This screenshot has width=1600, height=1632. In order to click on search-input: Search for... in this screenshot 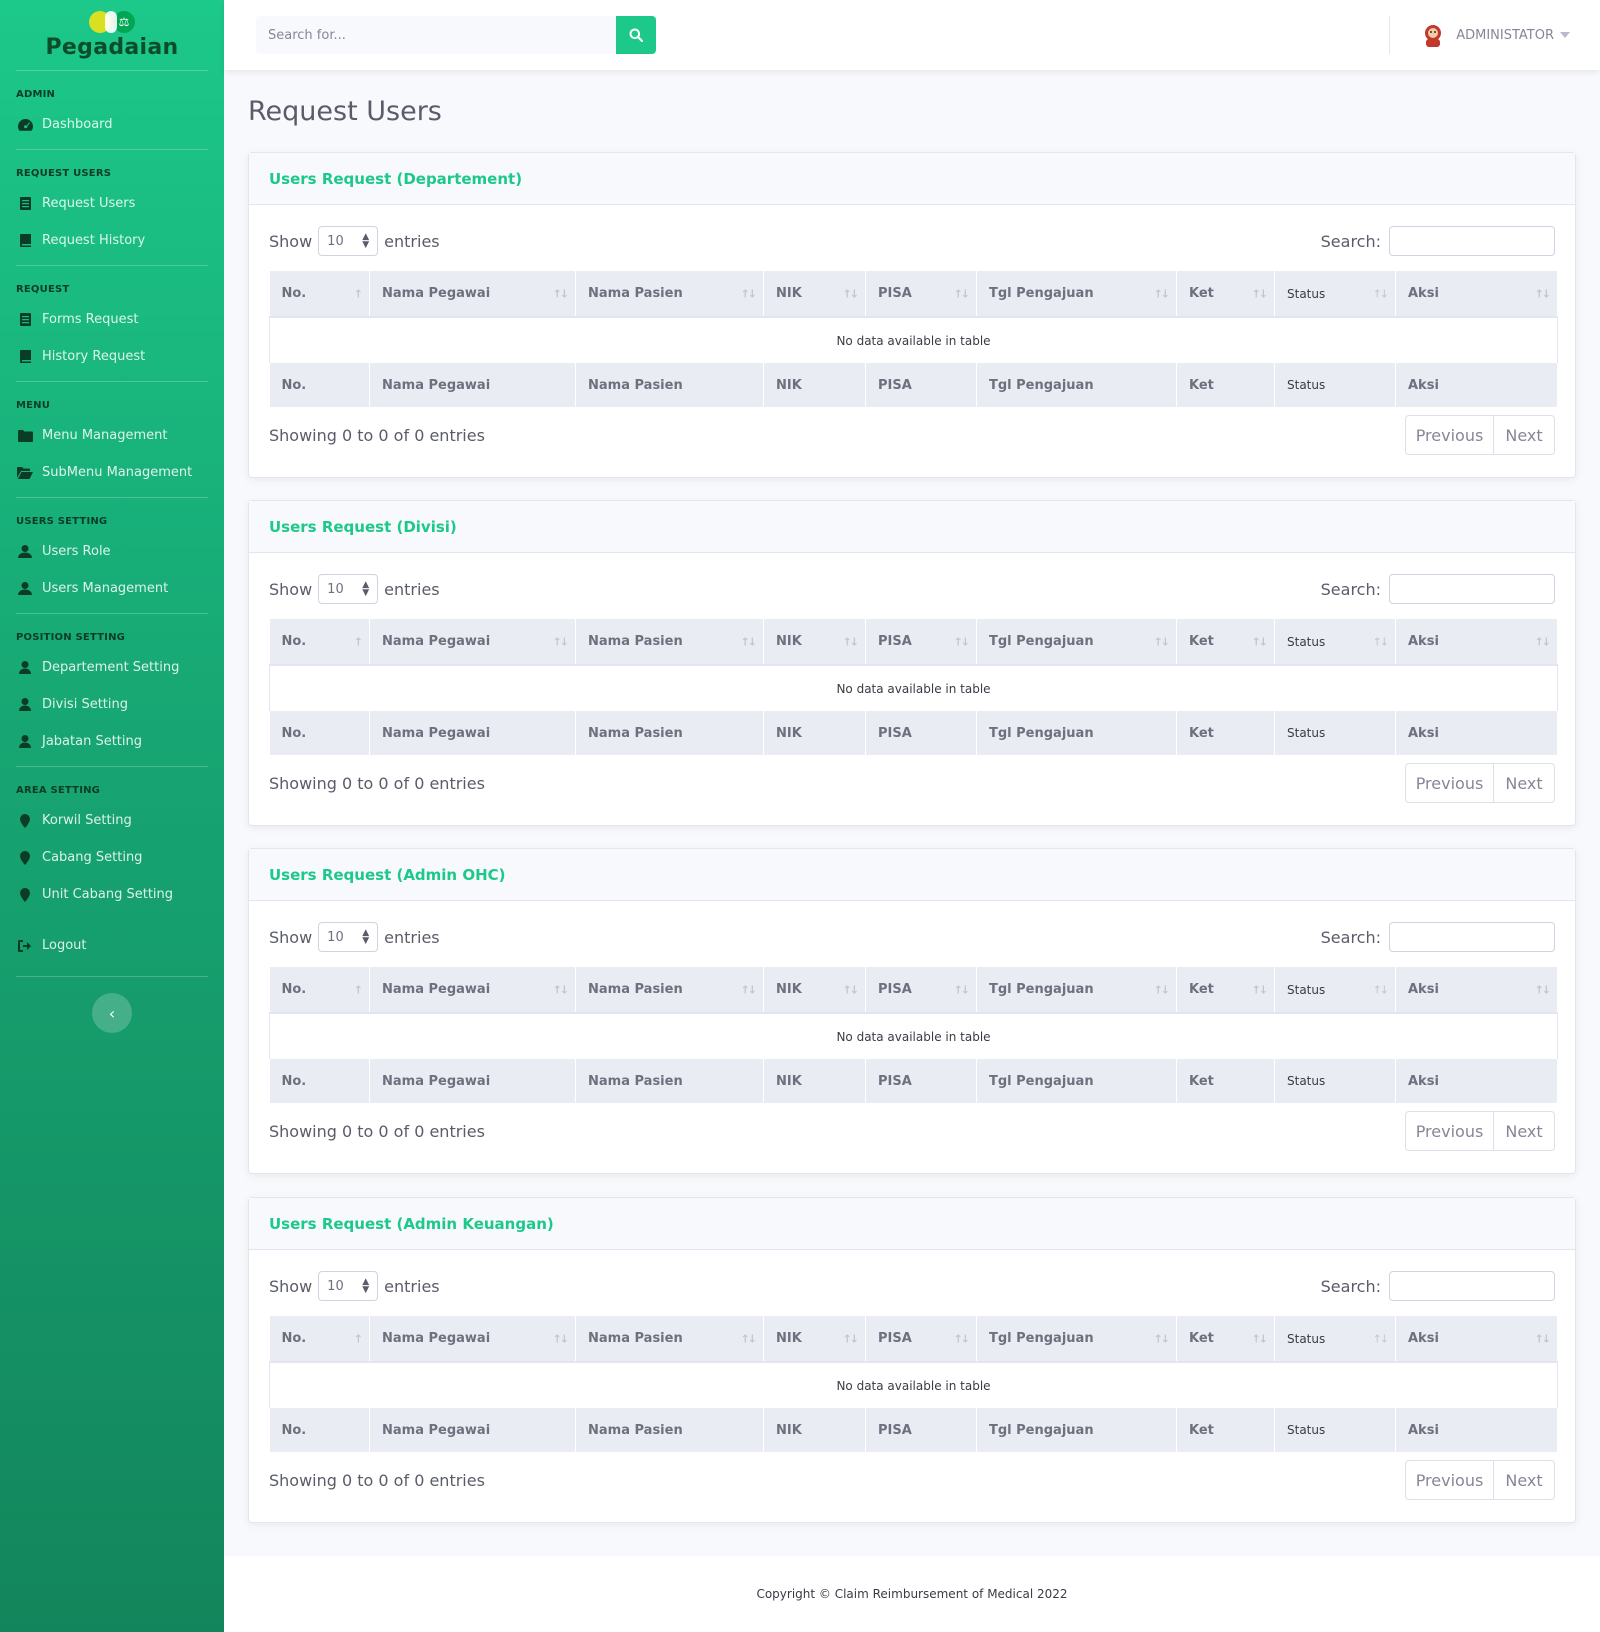, I will do `click(436, 35)`.